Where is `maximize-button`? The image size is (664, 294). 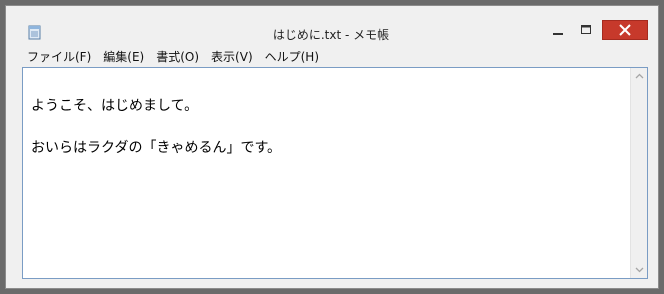 maximize-button is located at coordinates (586, 30).